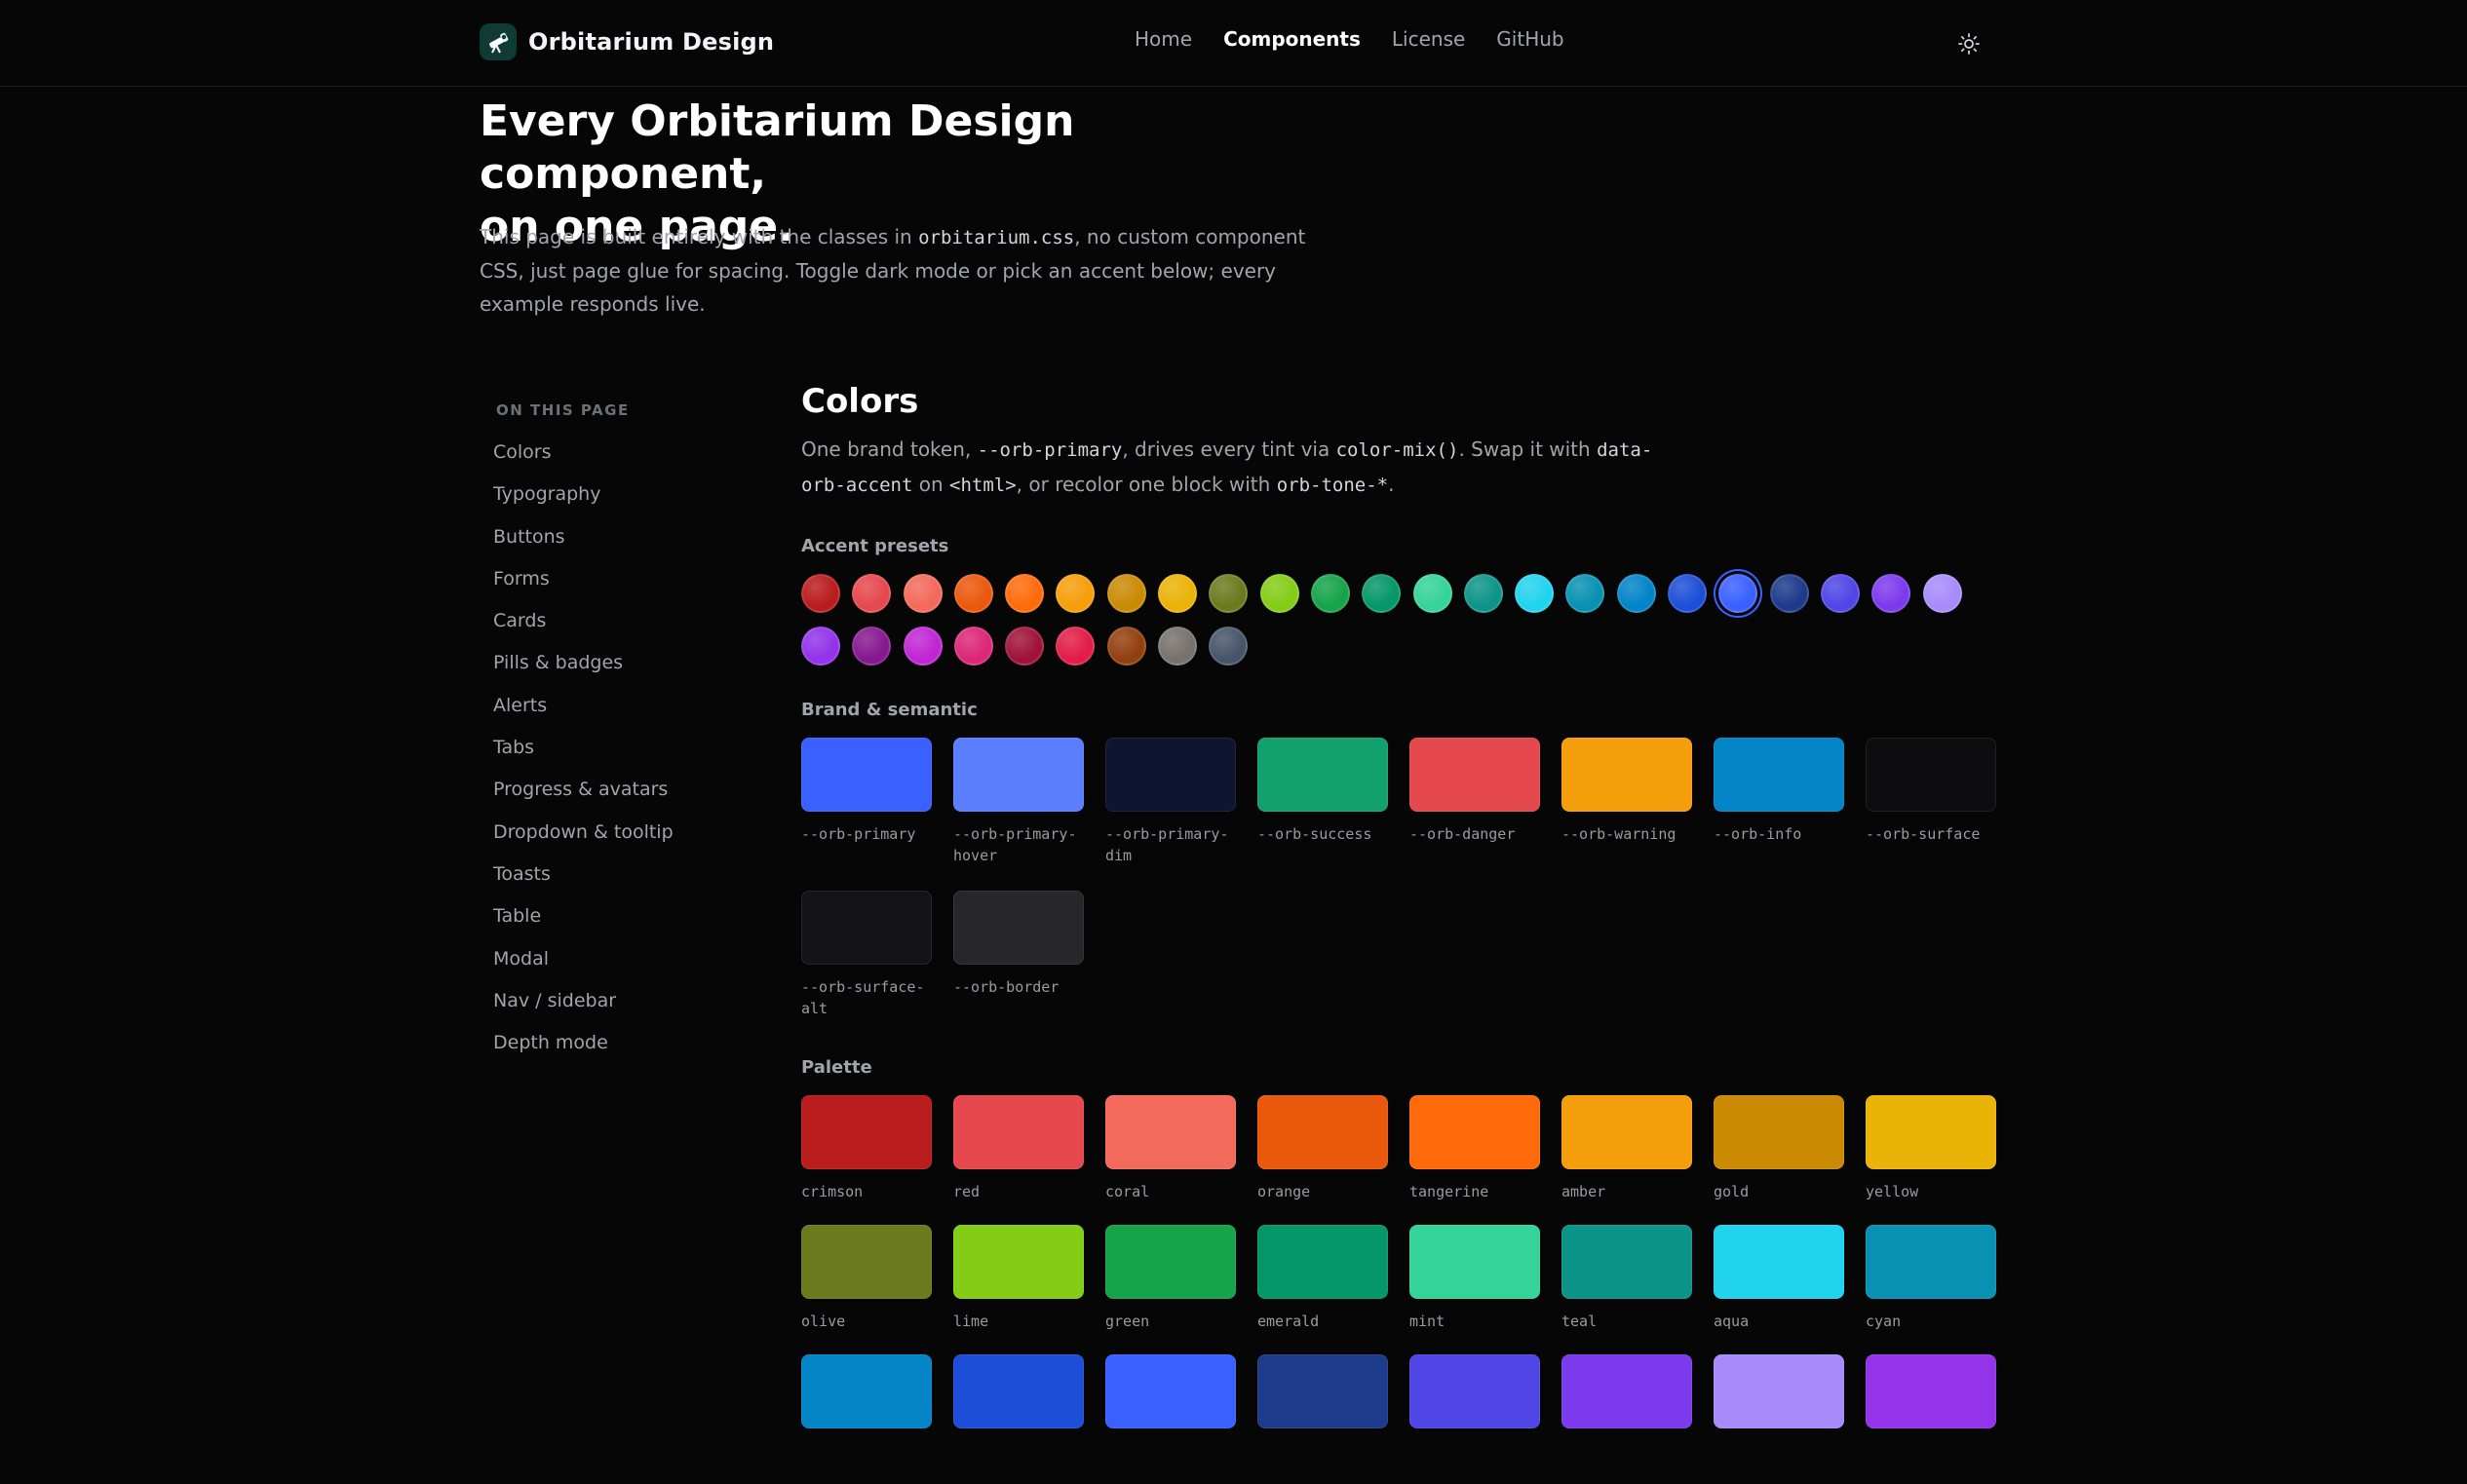 Image resolution: width=2467 pixels, height=1484 pixels. Describe the element at coordinates (863, 997) in the screenshot. I see `color-swatch-name: --orb-surface-alt` at that location.